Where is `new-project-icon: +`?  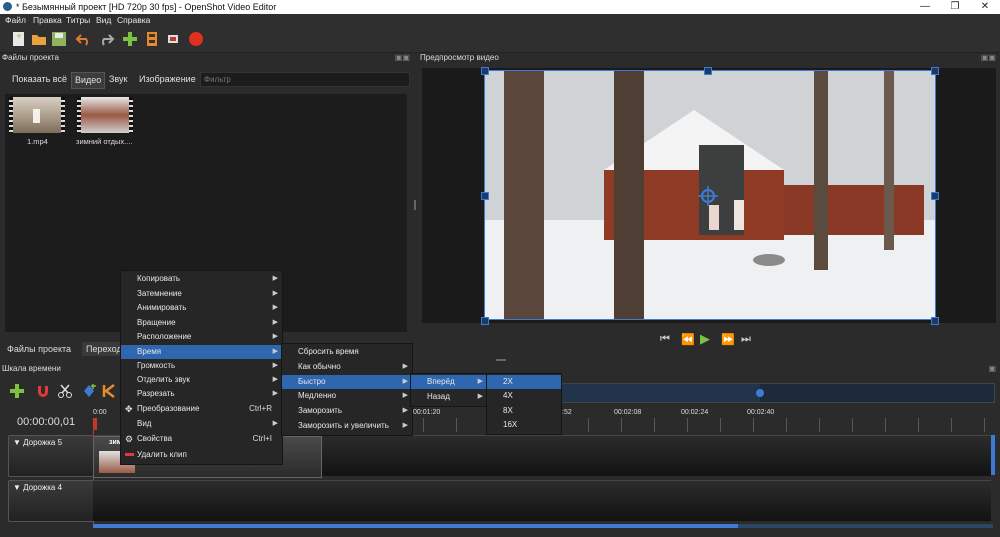 new-project-icon: + is located at coordinates (19, 39).